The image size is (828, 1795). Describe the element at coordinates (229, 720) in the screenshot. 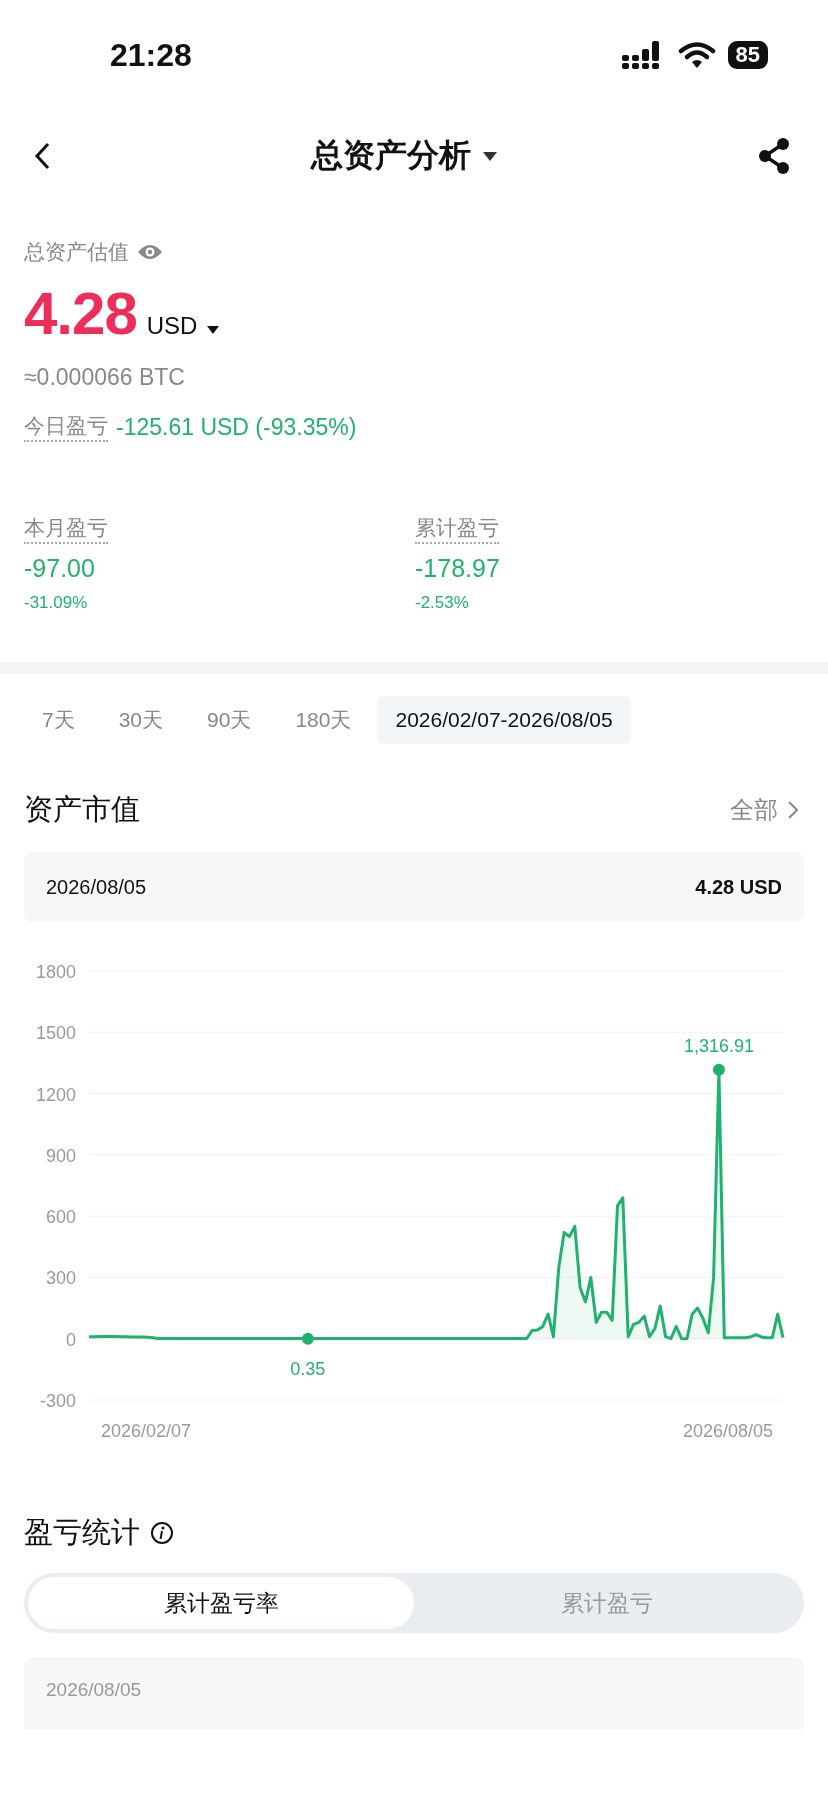

I see `range-tab: 90天` at that location.